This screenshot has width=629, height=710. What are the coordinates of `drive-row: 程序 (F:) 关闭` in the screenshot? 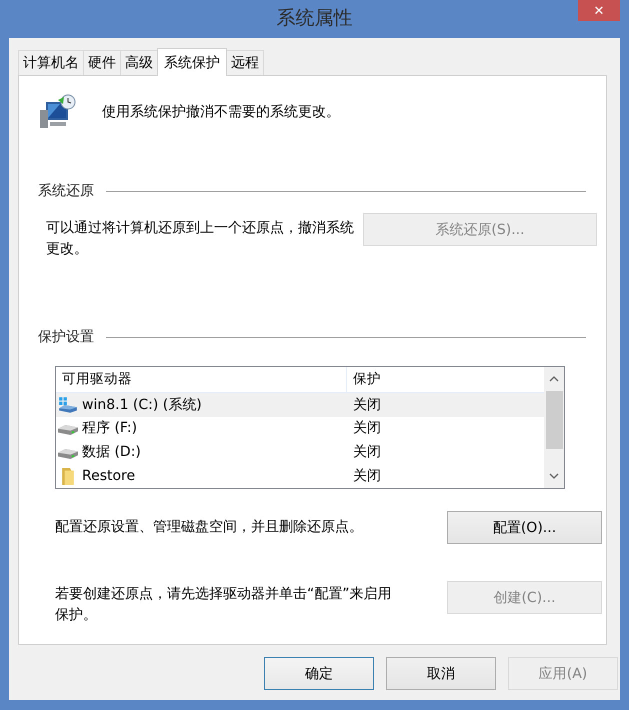 It's located at (300, 428).